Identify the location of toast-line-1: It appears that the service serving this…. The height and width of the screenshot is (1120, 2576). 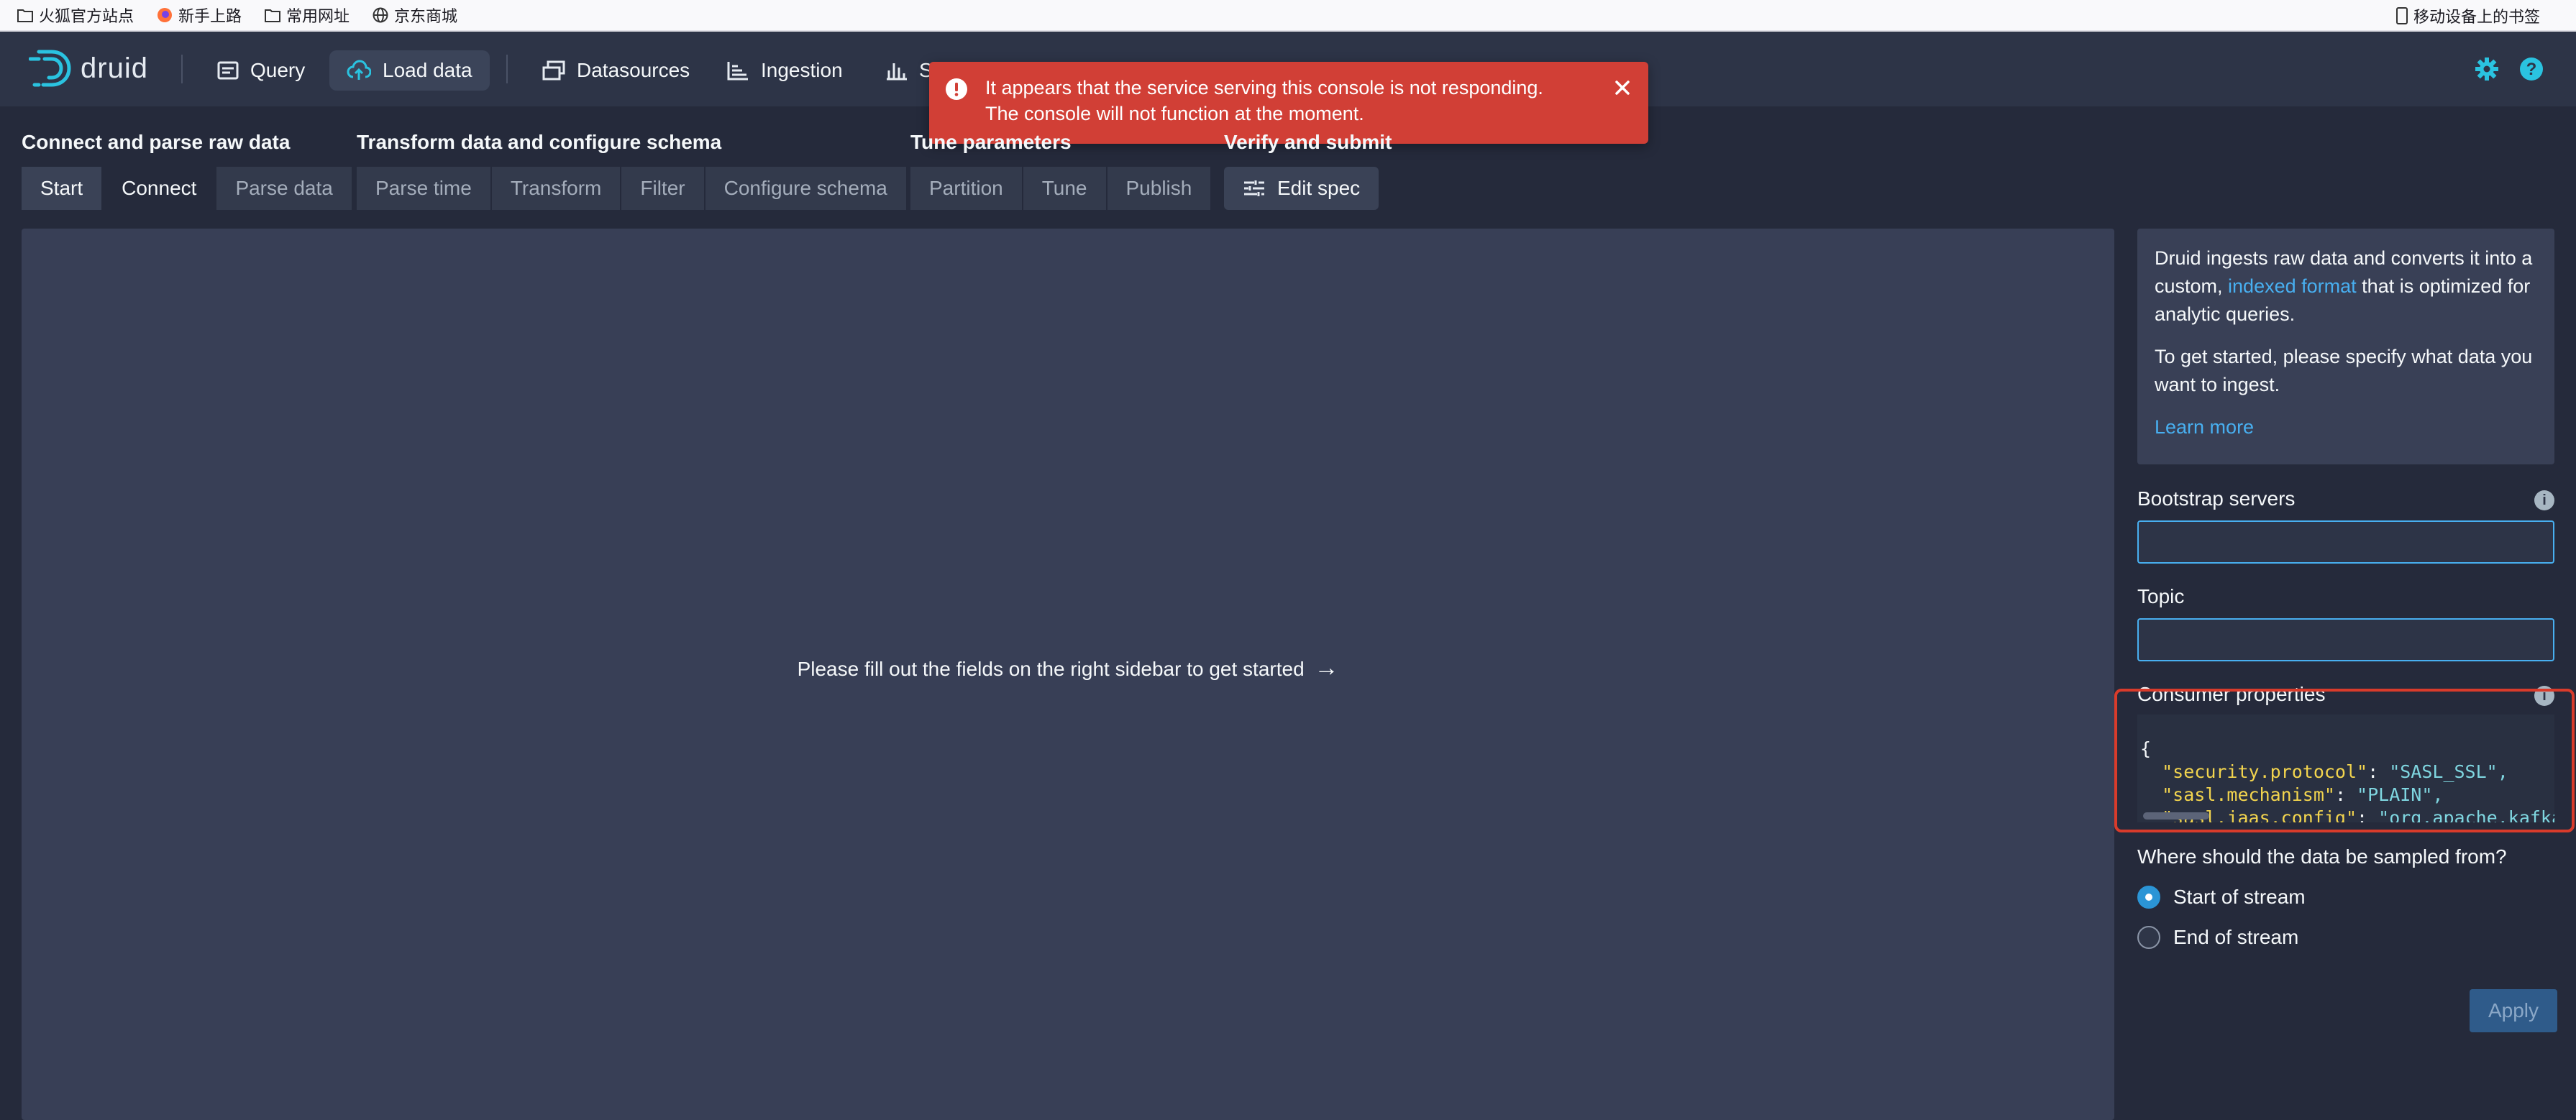
(1264, 87).